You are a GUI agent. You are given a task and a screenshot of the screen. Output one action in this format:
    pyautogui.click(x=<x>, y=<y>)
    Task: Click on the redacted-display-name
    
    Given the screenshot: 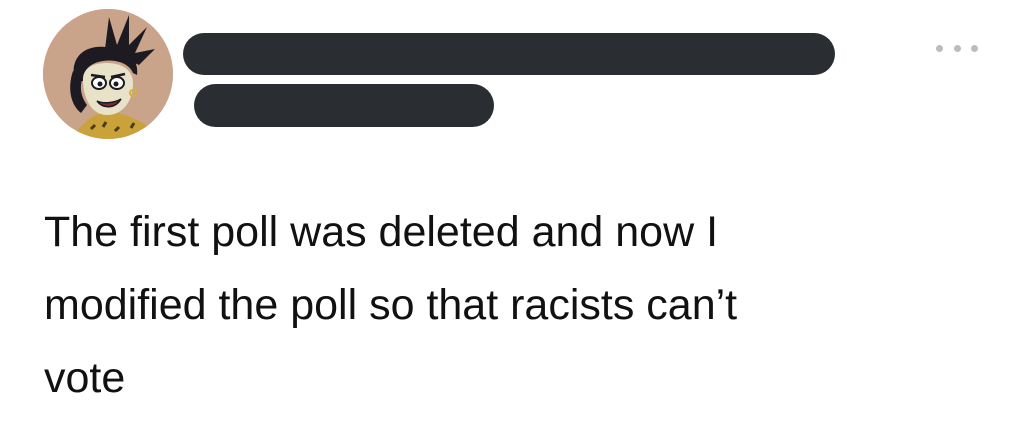 What is the action you would take?
    pyautogui.click(x=509, y=54)
    